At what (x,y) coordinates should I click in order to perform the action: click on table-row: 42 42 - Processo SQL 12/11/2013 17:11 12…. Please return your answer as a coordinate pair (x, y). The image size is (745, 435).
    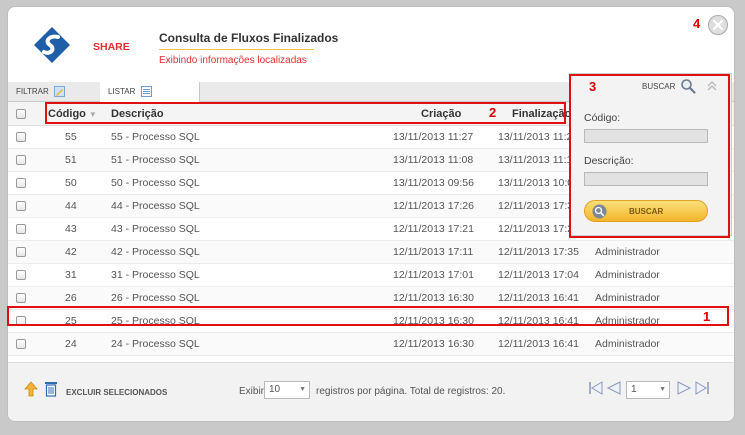
    Looking at the image, I should click on (371, 252).